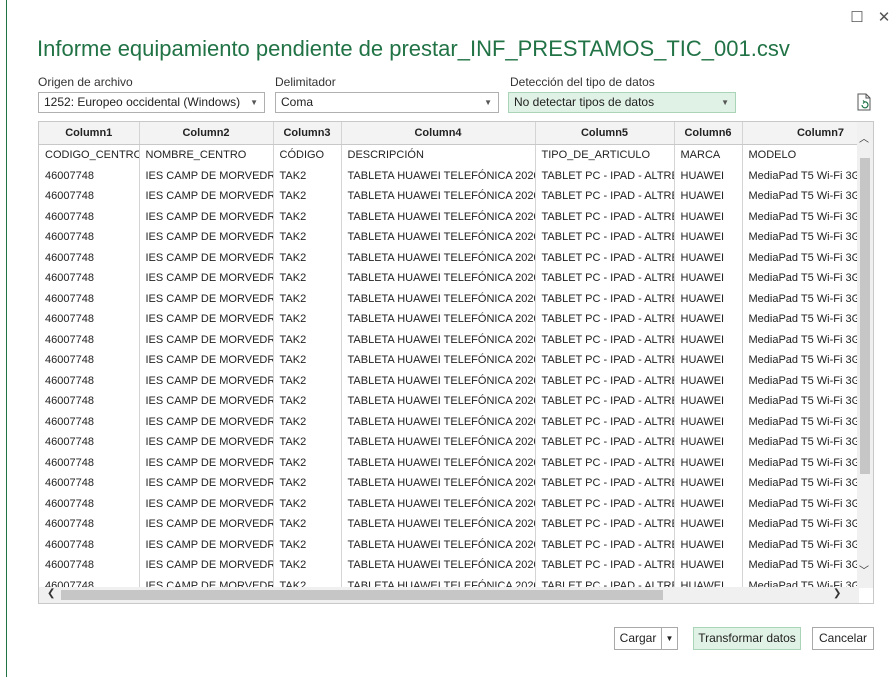 Image resolution: width=893 pixels, height=677 pixels. I want to click on column-header: Column1, so click(89, 133).